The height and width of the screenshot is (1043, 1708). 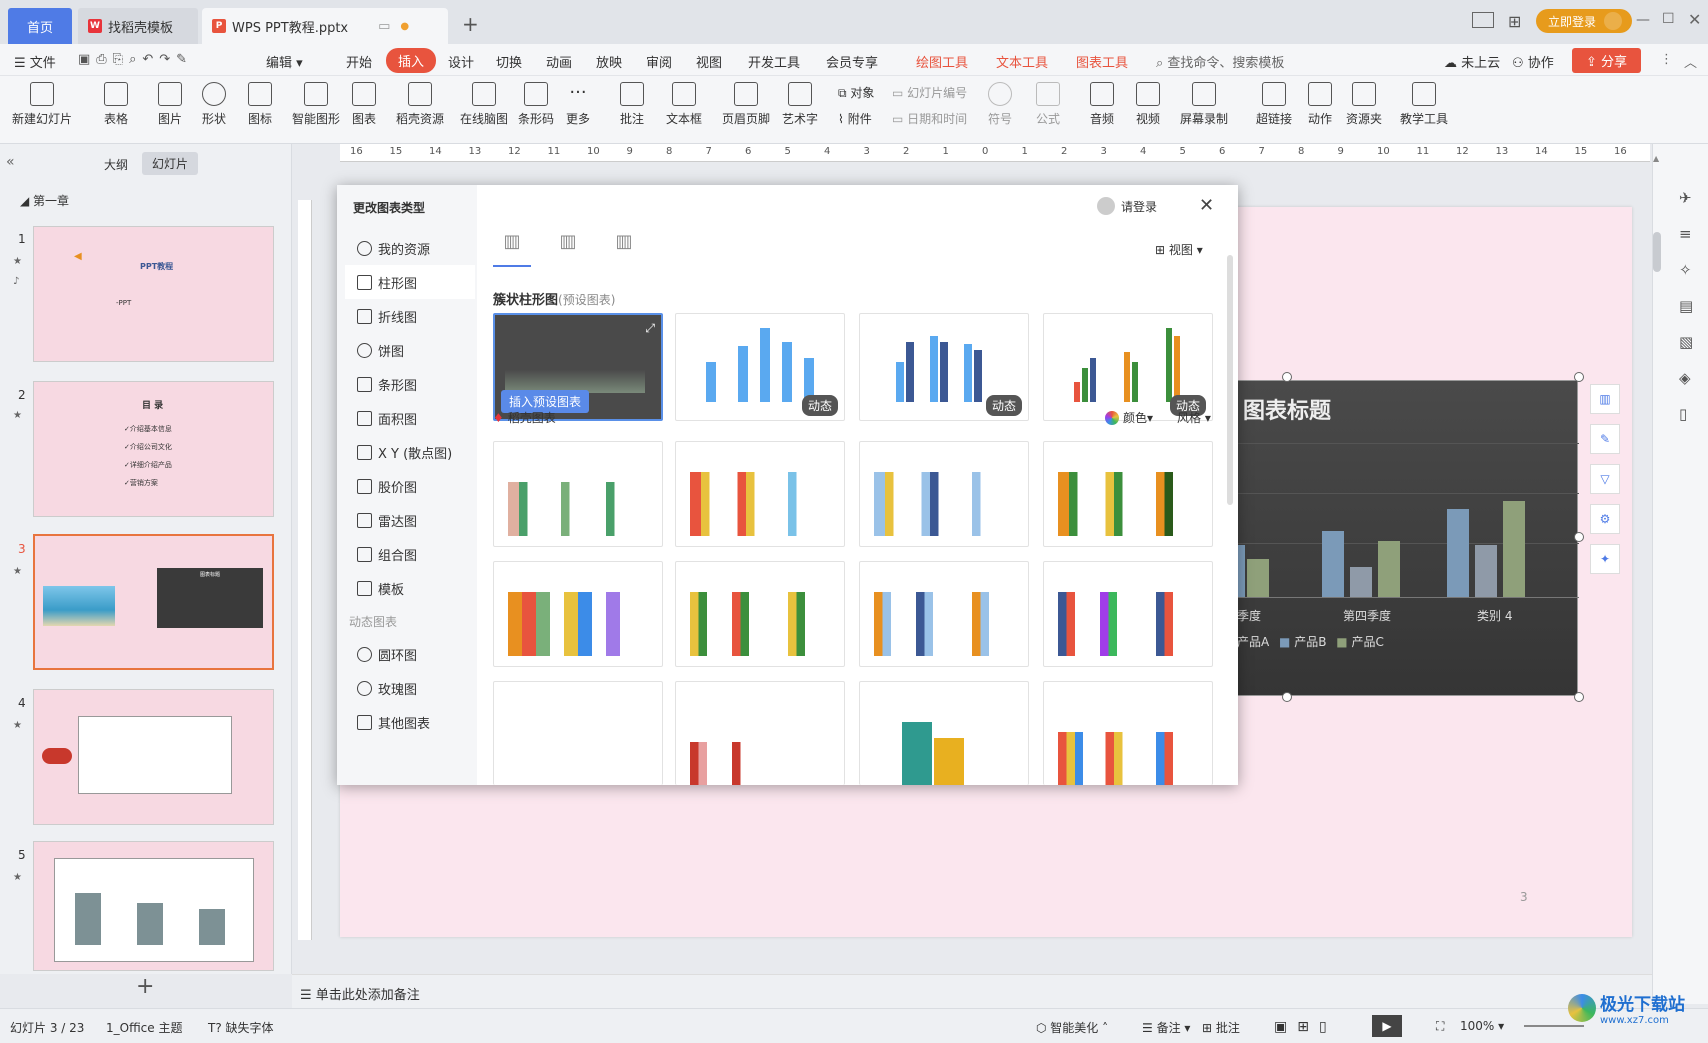 What do you see at coordinates (1533, 61) in the screenshot?
I see `collab-button: ⚇ 协作` at bounding box center [1533, 61].